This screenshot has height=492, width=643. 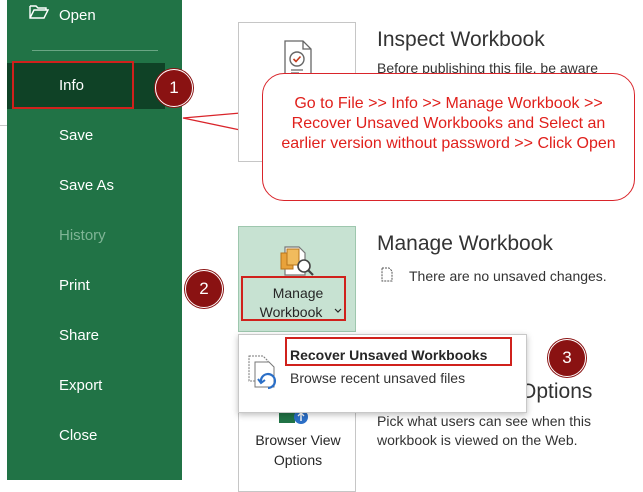 I want to click on browser-view-label-1: Browser View, so click(x=298, y=440).